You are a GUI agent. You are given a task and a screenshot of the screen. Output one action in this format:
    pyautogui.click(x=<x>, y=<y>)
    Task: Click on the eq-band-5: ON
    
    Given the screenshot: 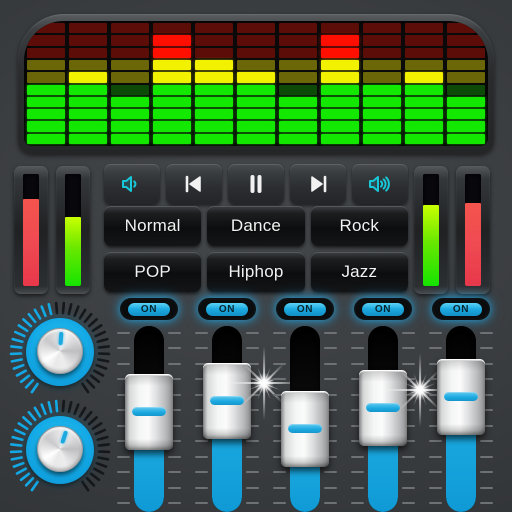 What is the action you would take?
    pyautogui.click(x=461, y=405)
    